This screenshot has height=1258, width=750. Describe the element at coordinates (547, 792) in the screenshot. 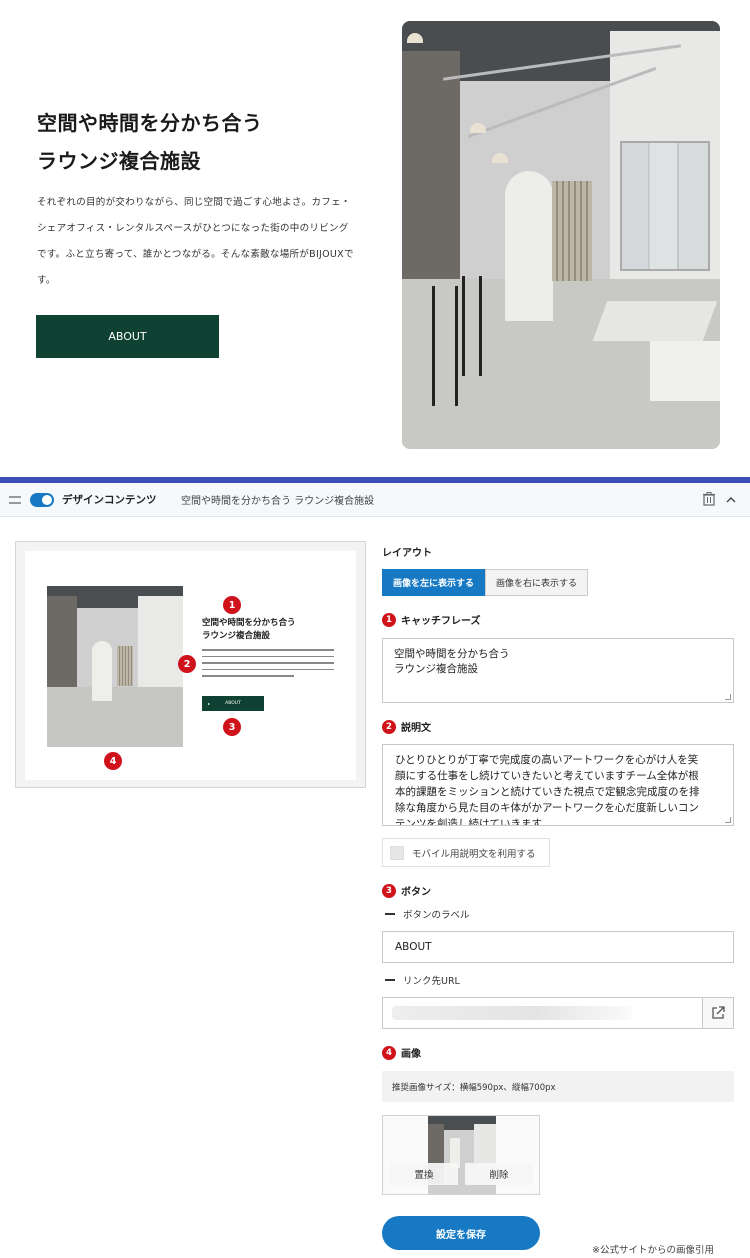

I see `description-line: 本的課題をミッションと続けていきた視点で定観念完成度のを排` at that location.